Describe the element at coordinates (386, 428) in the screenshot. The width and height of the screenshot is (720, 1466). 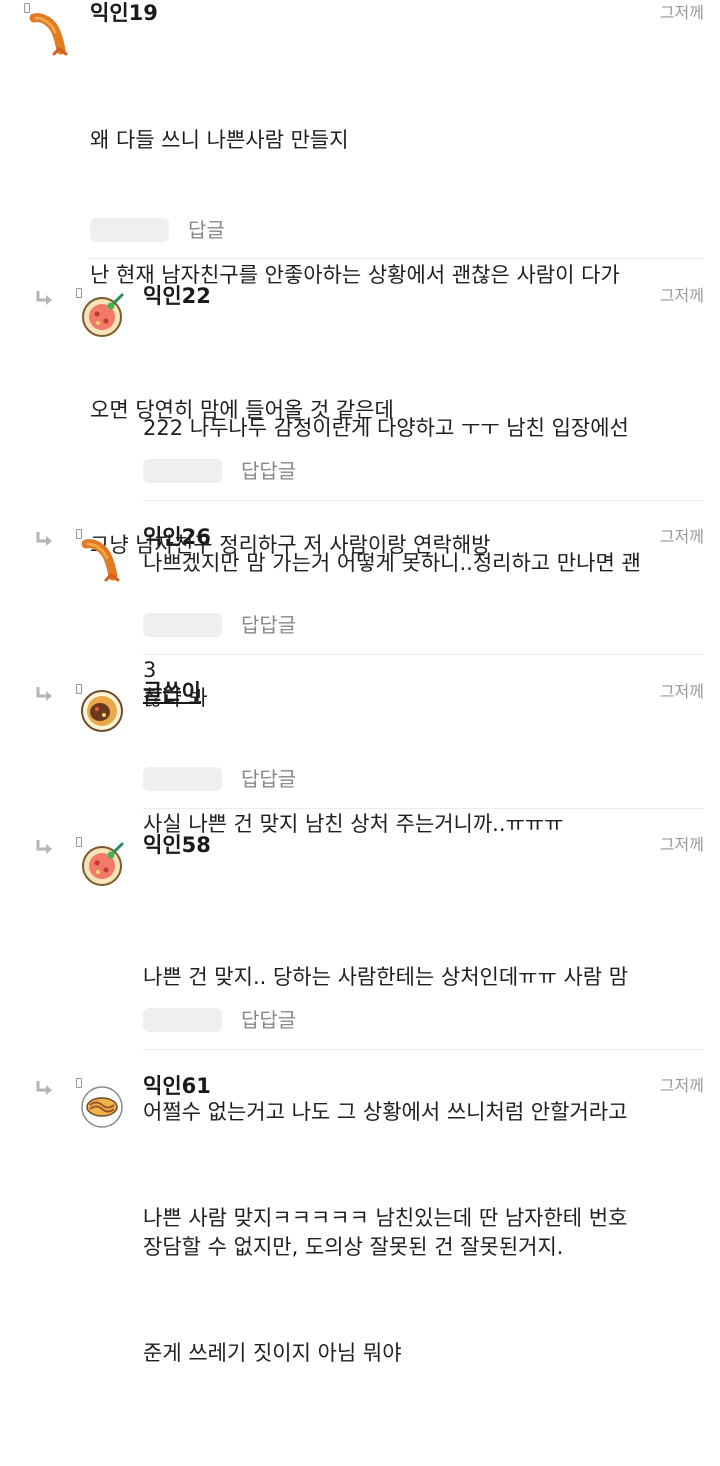
I see `comment-line: 222 나두나두 감정이란게 다양하고 ㅜㅜ 남친 입장에선` at that location.